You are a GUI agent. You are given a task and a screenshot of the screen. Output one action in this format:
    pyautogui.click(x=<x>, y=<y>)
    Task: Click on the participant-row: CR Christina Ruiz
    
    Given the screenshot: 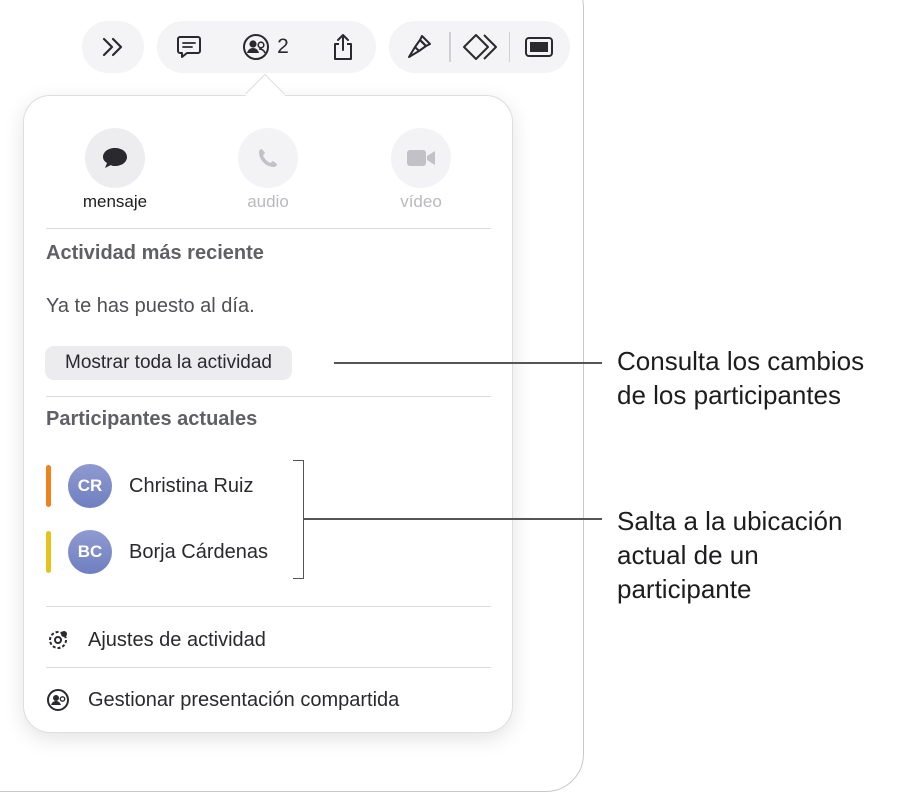 What is the action you would take?
    pyautogui.click(x=176, y=486)
    